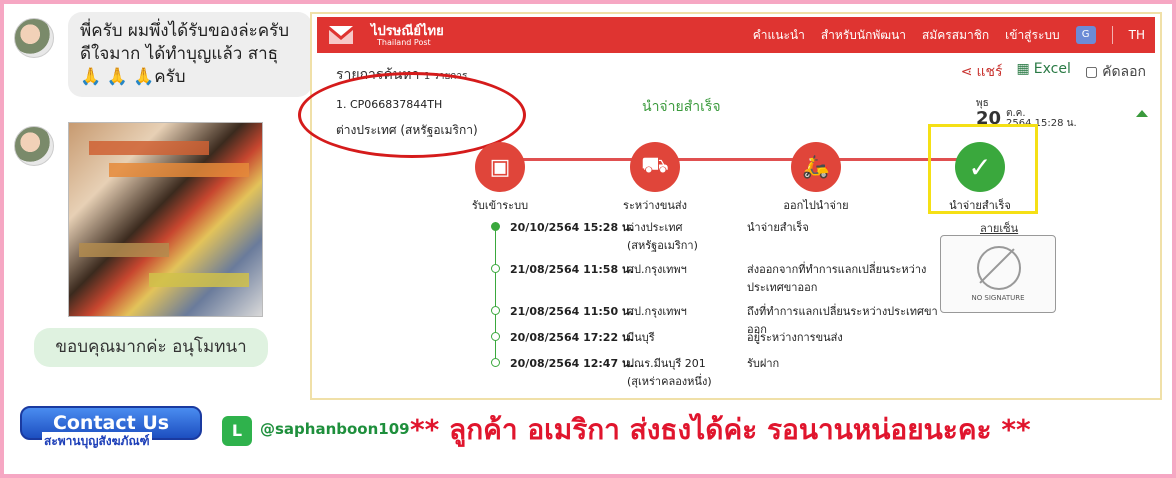 This screenshot has width=1176, height=478. What do you see at coordinates (955, 35) in the screenshot?
I see `nav-item-register: สมัครสมาชิก` at bounding box center [955, 35].